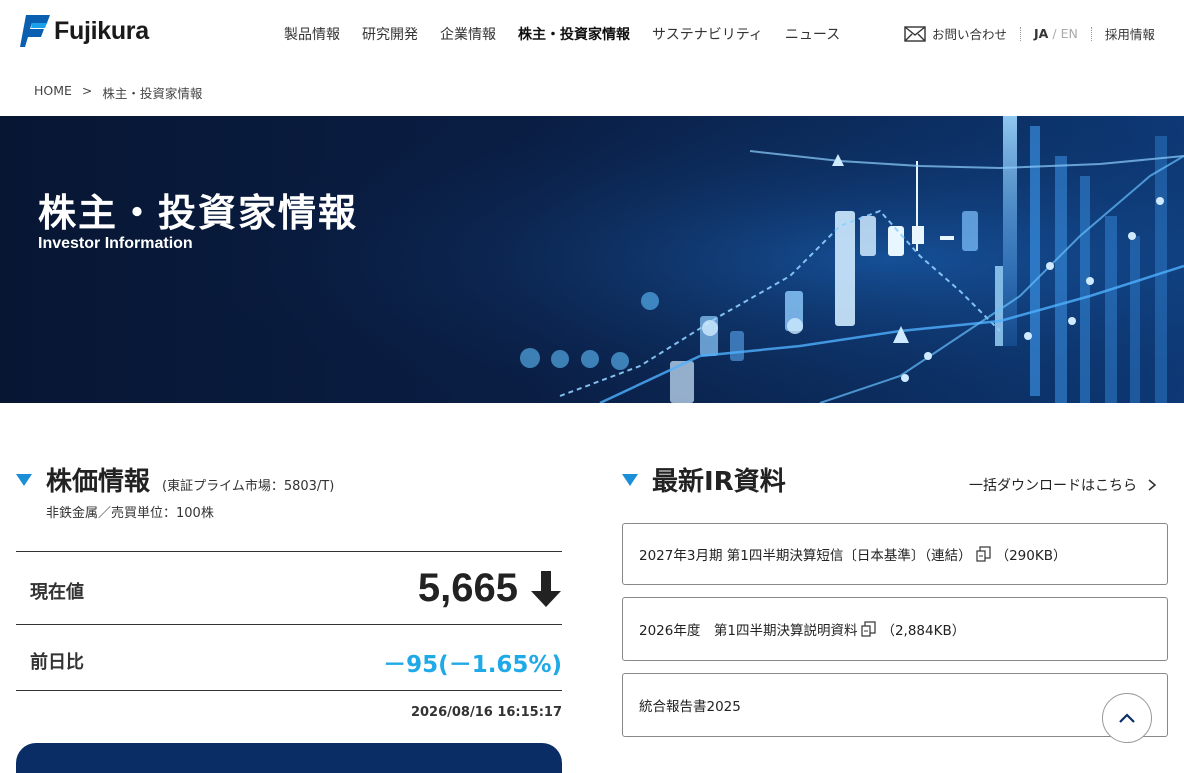  I want to click on chevron-up-icon, so click(1127, 718).